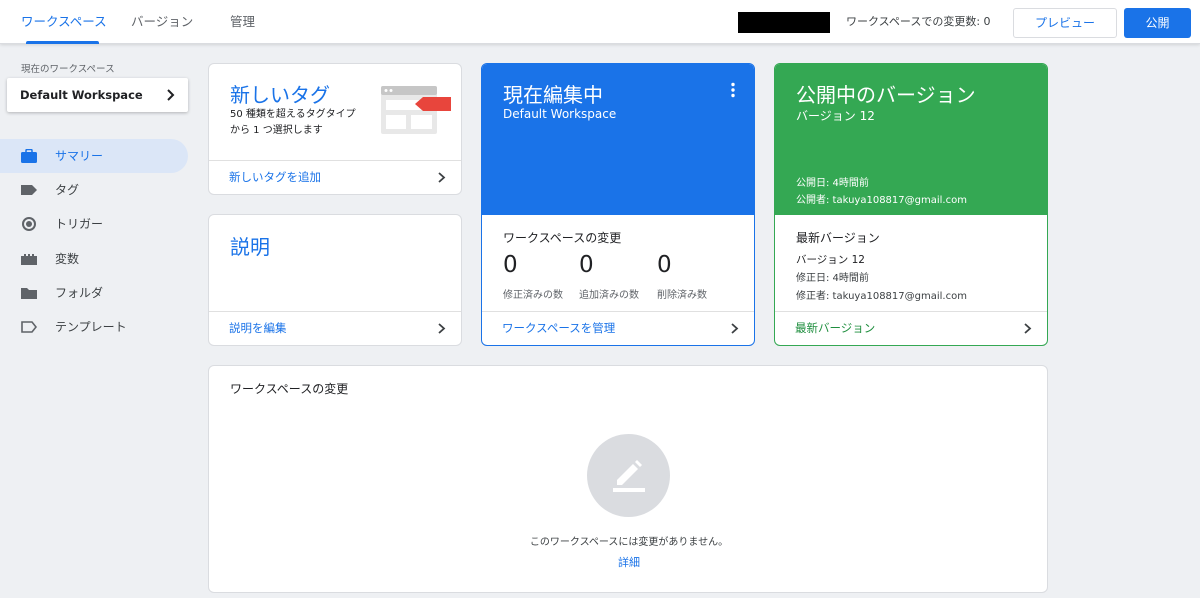  I want to click on published-title: 公開中のバージョン, so click(886, 95).